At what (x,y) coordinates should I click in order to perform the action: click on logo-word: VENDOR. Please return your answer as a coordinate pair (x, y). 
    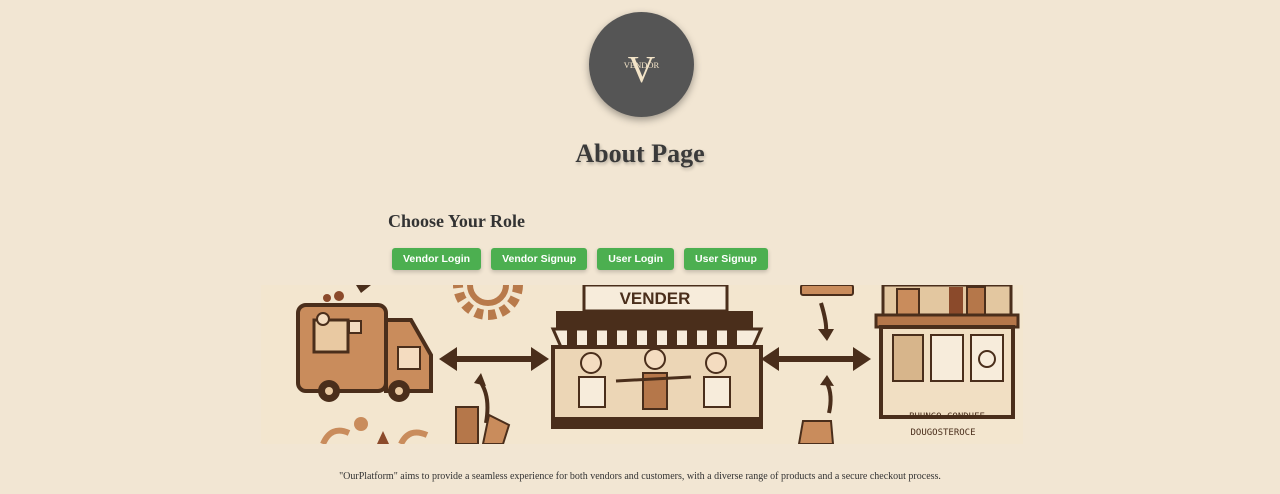
    Looking at the image, I should click on (642, 65).